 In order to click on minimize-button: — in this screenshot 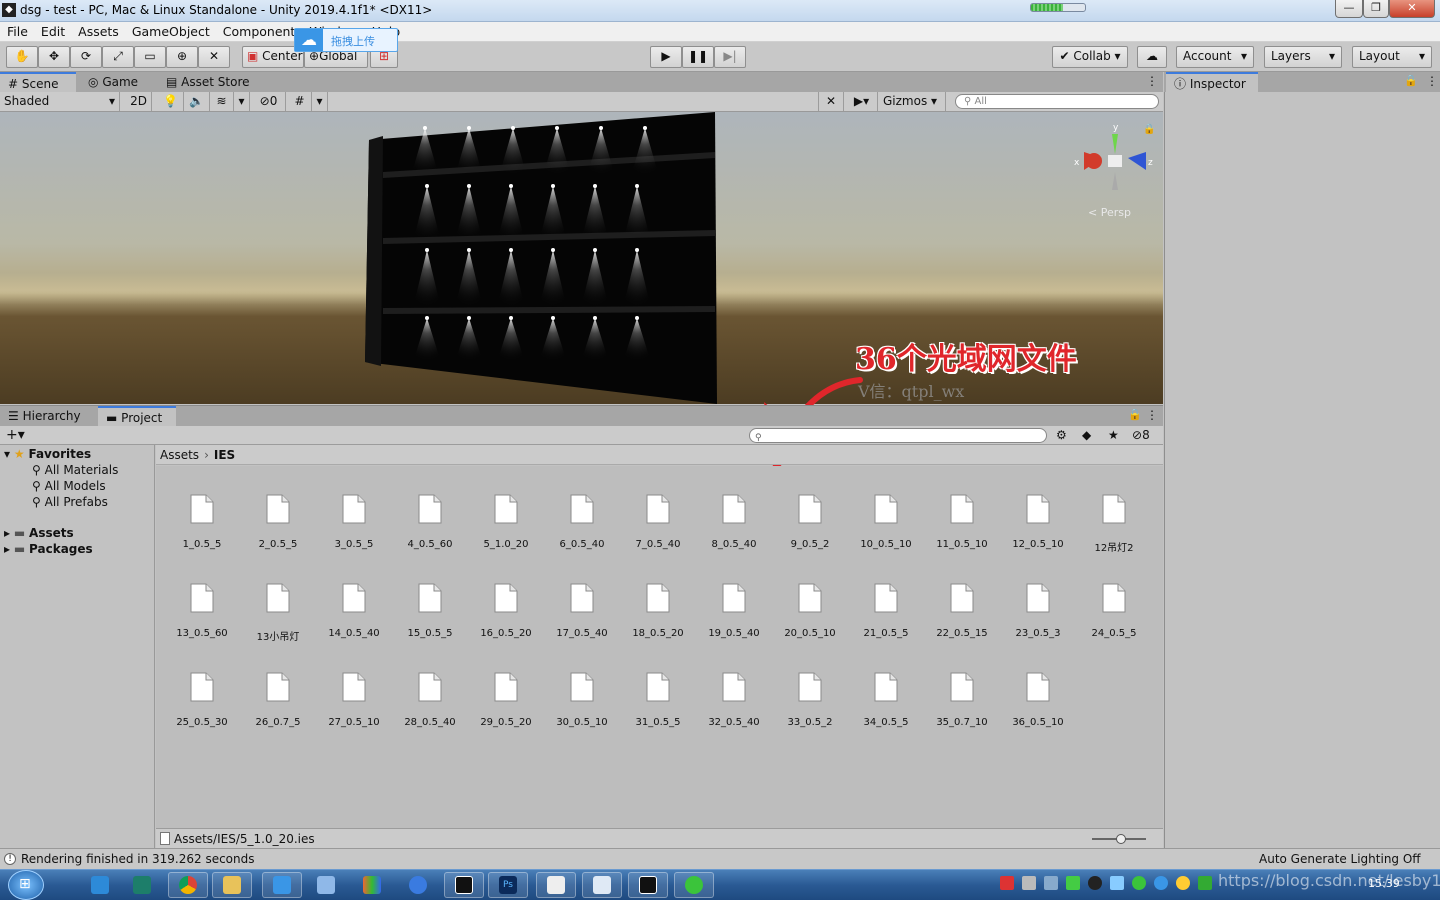, I will do `click(1349, 9)`.